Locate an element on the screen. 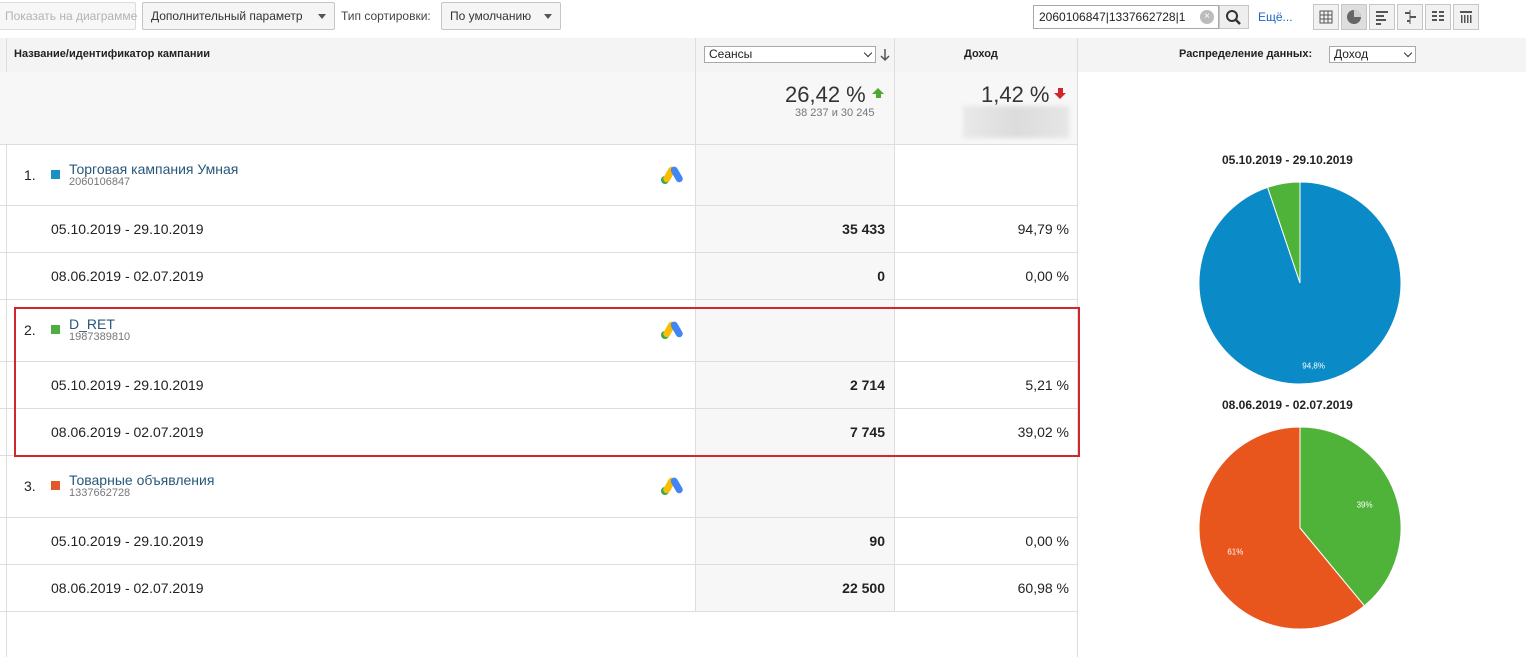 This screenshot has width=1526, height=657. distribution-label: Распределение данных: is located at coordinates (1246, 54).